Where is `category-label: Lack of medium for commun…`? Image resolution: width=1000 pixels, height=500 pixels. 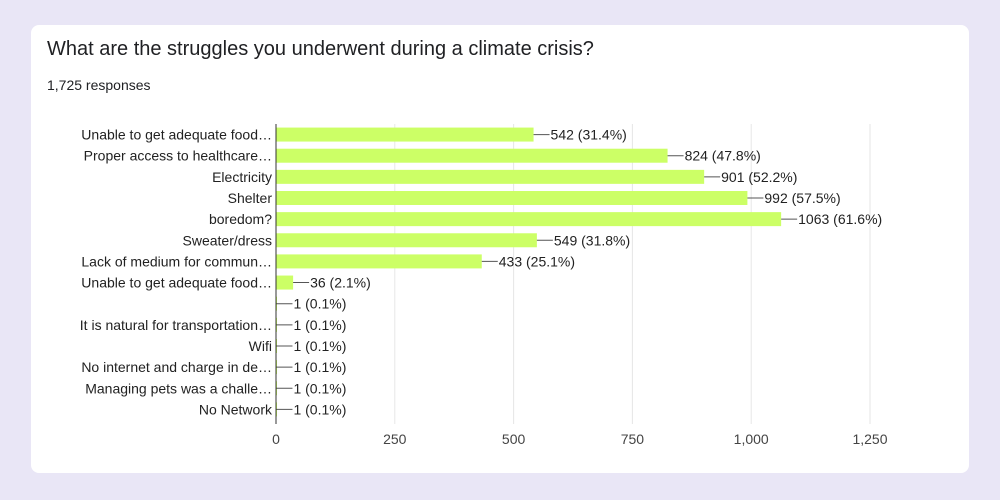
category-label: Lack of medium for commun… is located at coordinates (176, 261).